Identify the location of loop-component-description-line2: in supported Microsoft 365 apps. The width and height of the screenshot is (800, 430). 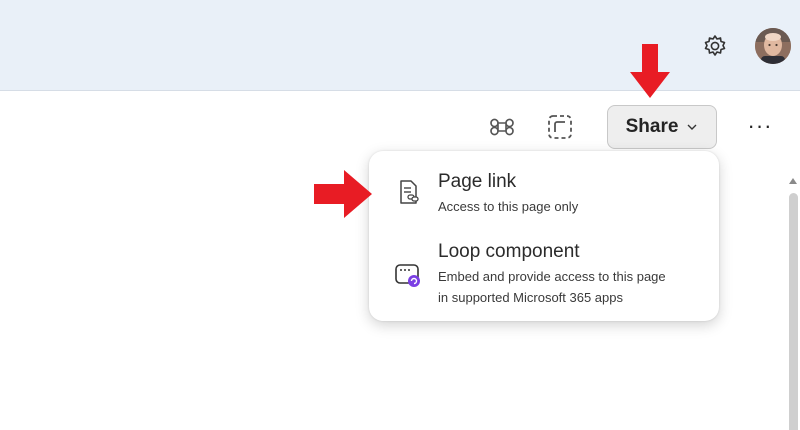
(530, 297).